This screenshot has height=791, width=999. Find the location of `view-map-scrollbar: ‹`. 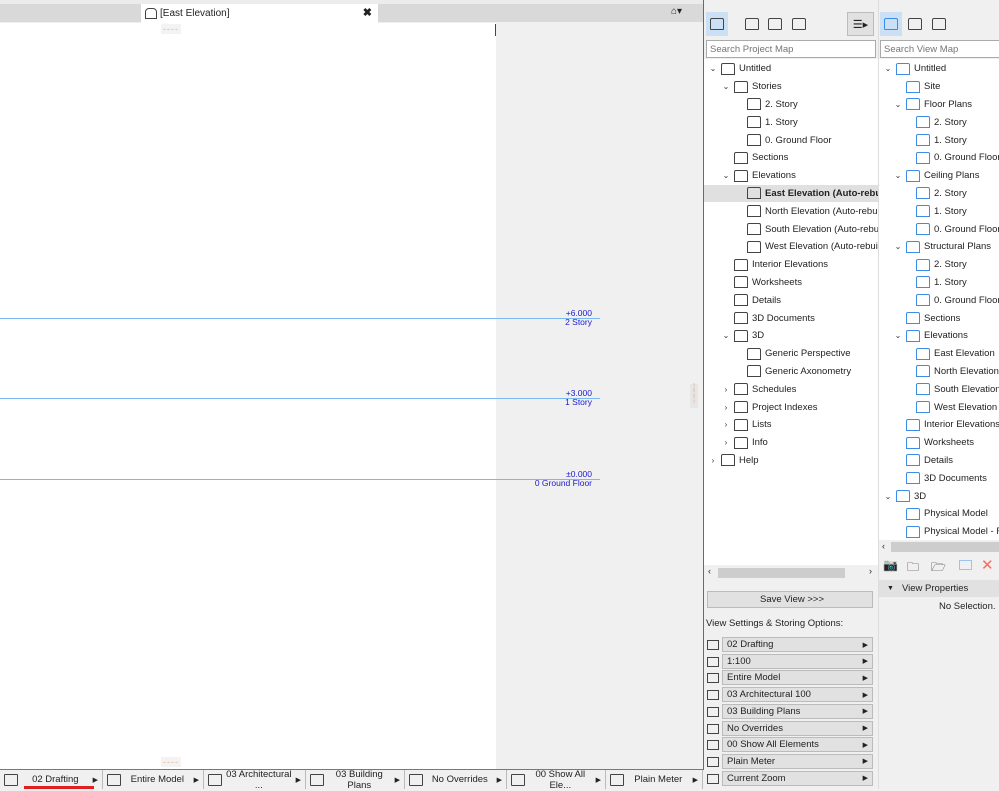

view-map-scrollbar: ‹ is located at coordinates (939, 547).